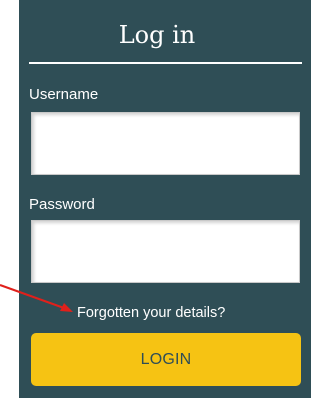 The image size is (320, 398). Describe the element at coordinates (166, 359) in the screenshot. I see `login-button: LOGIN` at that location.